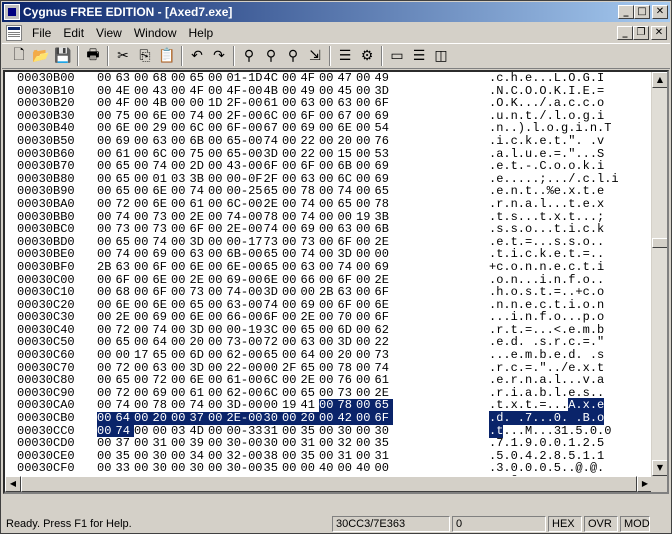 Image resolution: width=672 pixels, height=534 pixels. Describe the element at coordinates (546, 355) in the screenshot. I see `row-ascii: ...e.m.b.e.d. .s` at that location.